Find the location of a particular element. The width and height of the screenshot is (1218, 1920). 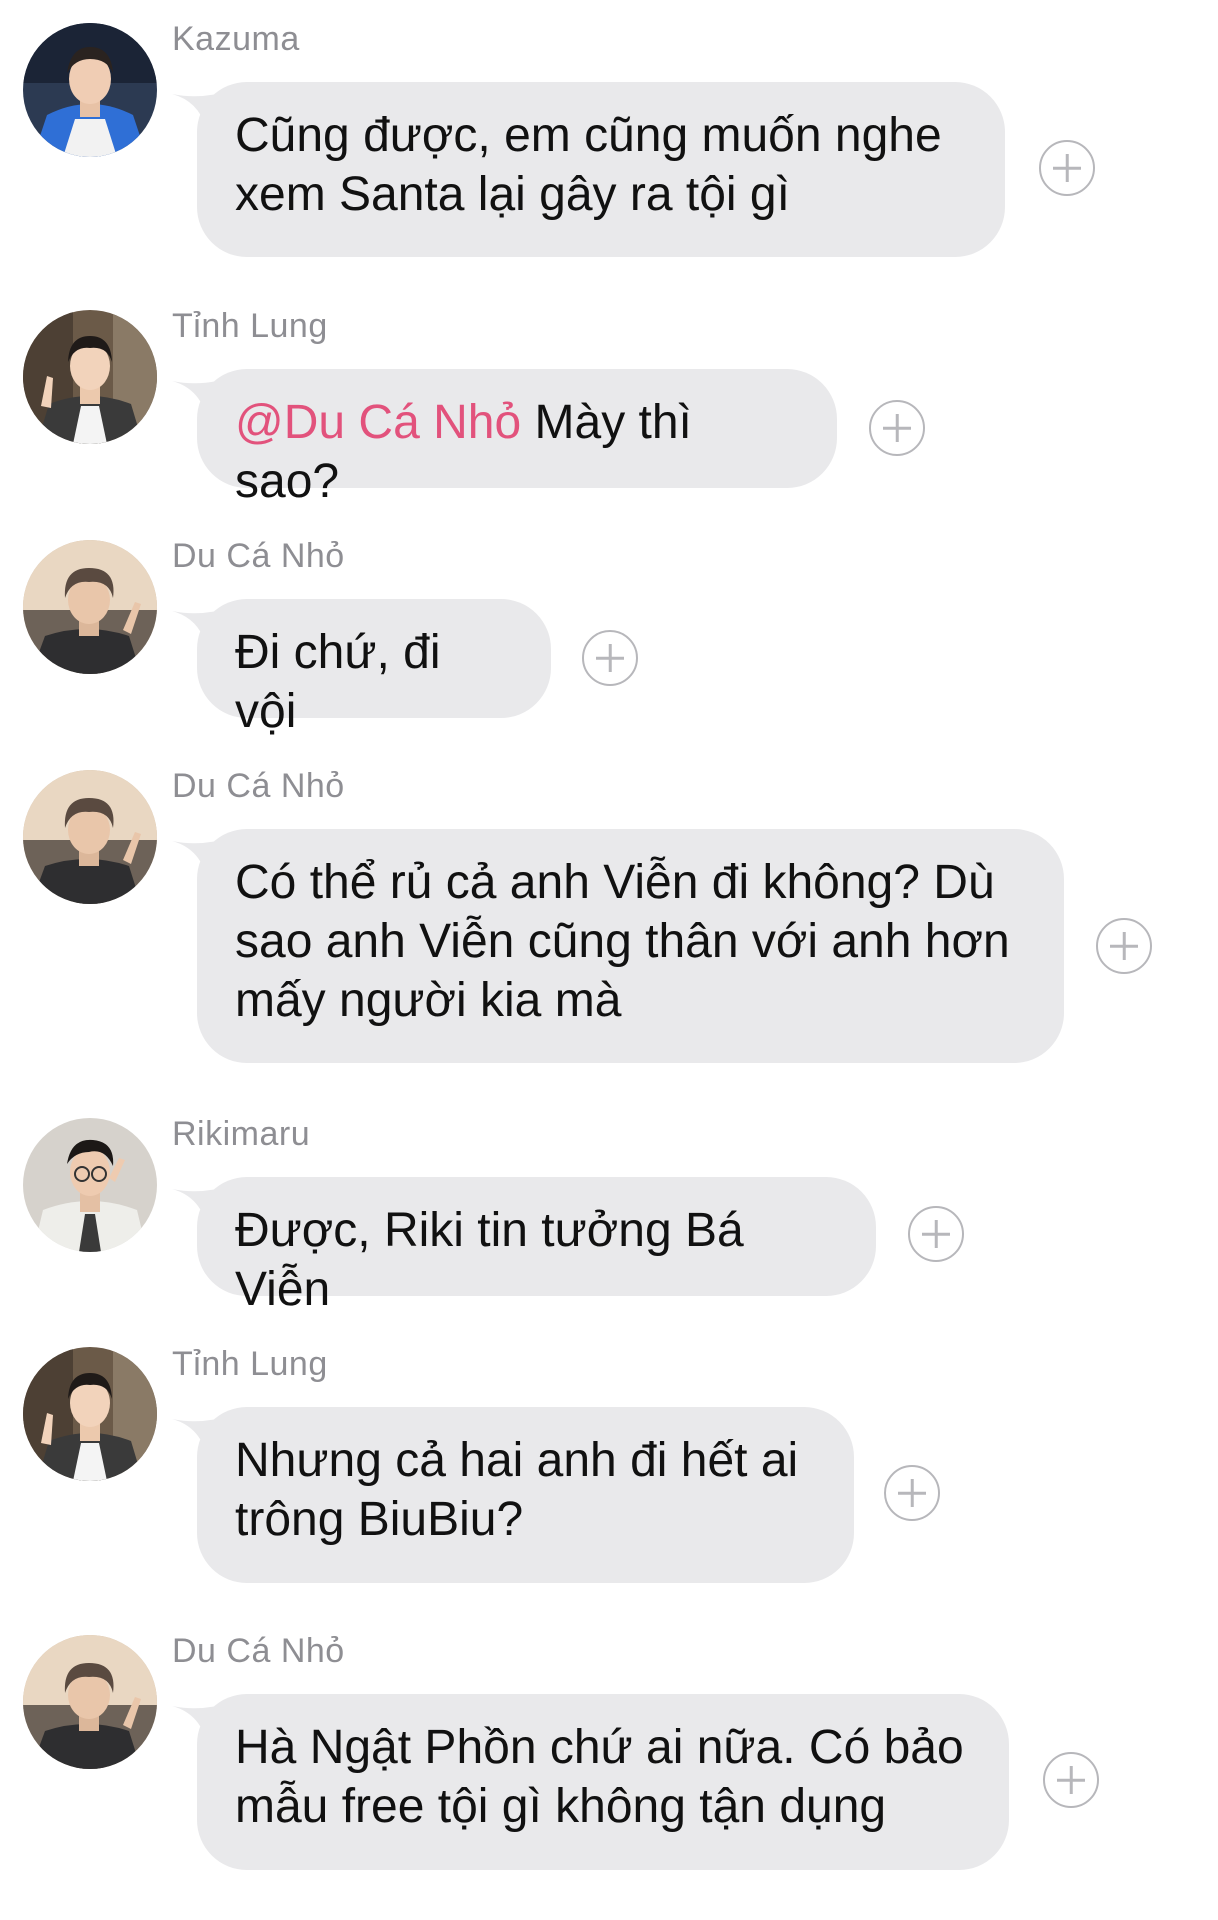

message-bubble: @Du Cá Nhỏ Mày thì sao? is located at coordinates (517, 438).